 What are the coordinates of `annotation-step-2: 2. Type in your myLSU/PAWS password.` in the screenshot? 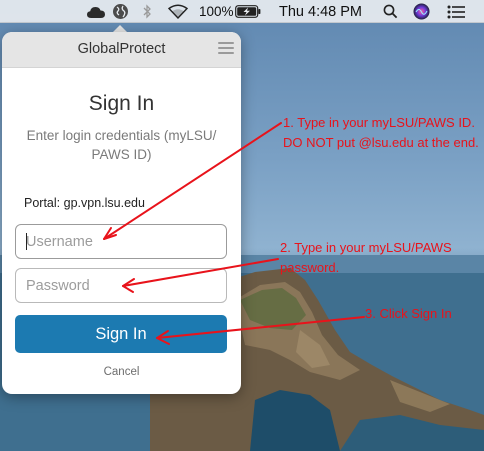 It's located at (366, 257).